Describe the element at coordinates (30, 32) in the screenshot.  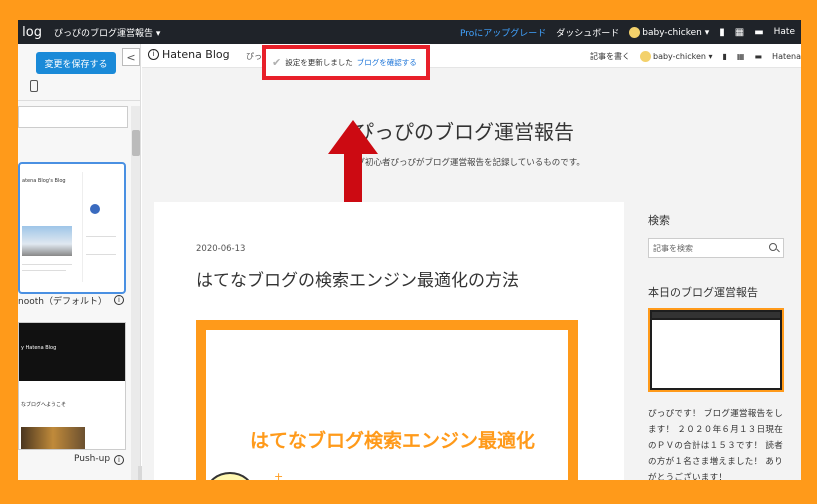
I see `hatena-logo: log` at that location.